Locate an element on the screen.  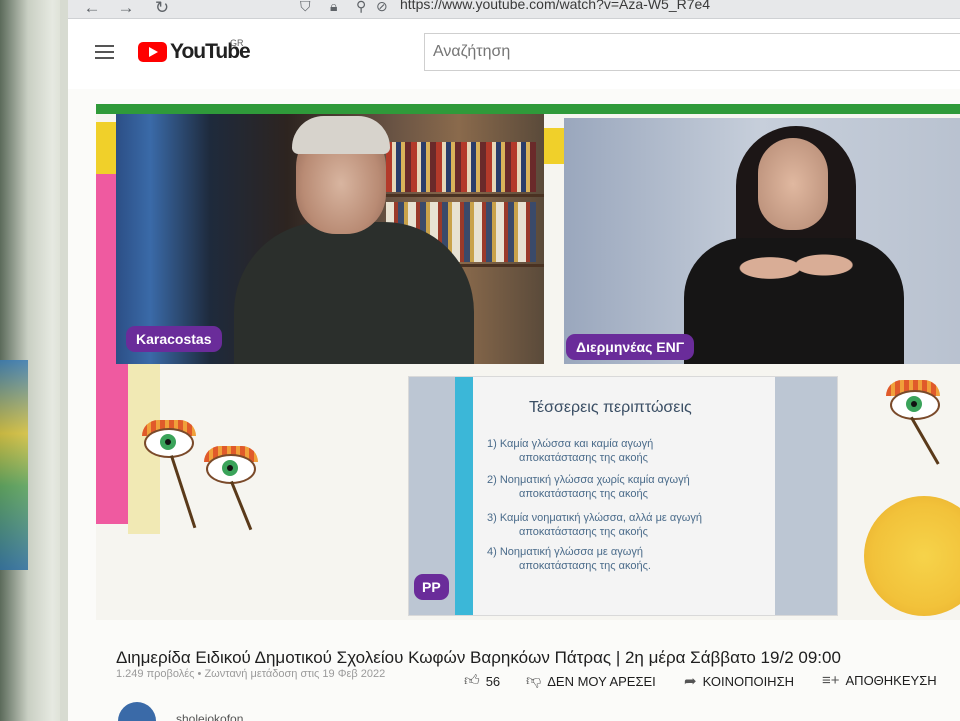
interpreter-video-right is located at coordinates (762, 241).